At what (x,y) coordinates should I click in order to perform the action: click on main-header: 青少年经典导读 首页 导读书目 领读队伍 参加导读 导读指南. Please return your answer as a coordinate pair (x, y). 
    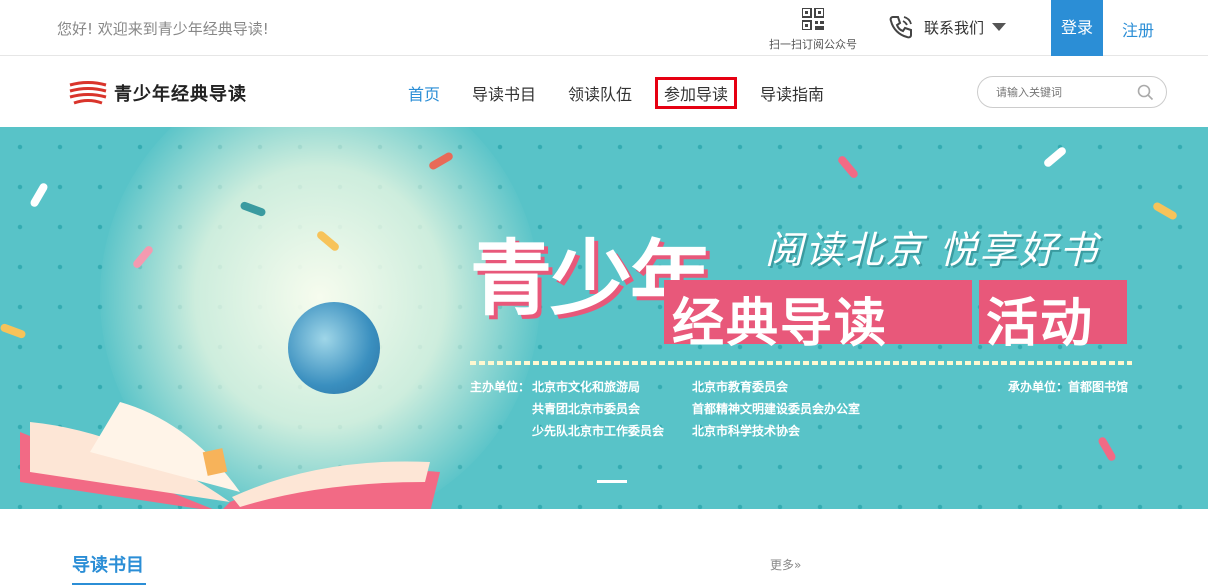
    Looking at the image, I should click on (604, 91).